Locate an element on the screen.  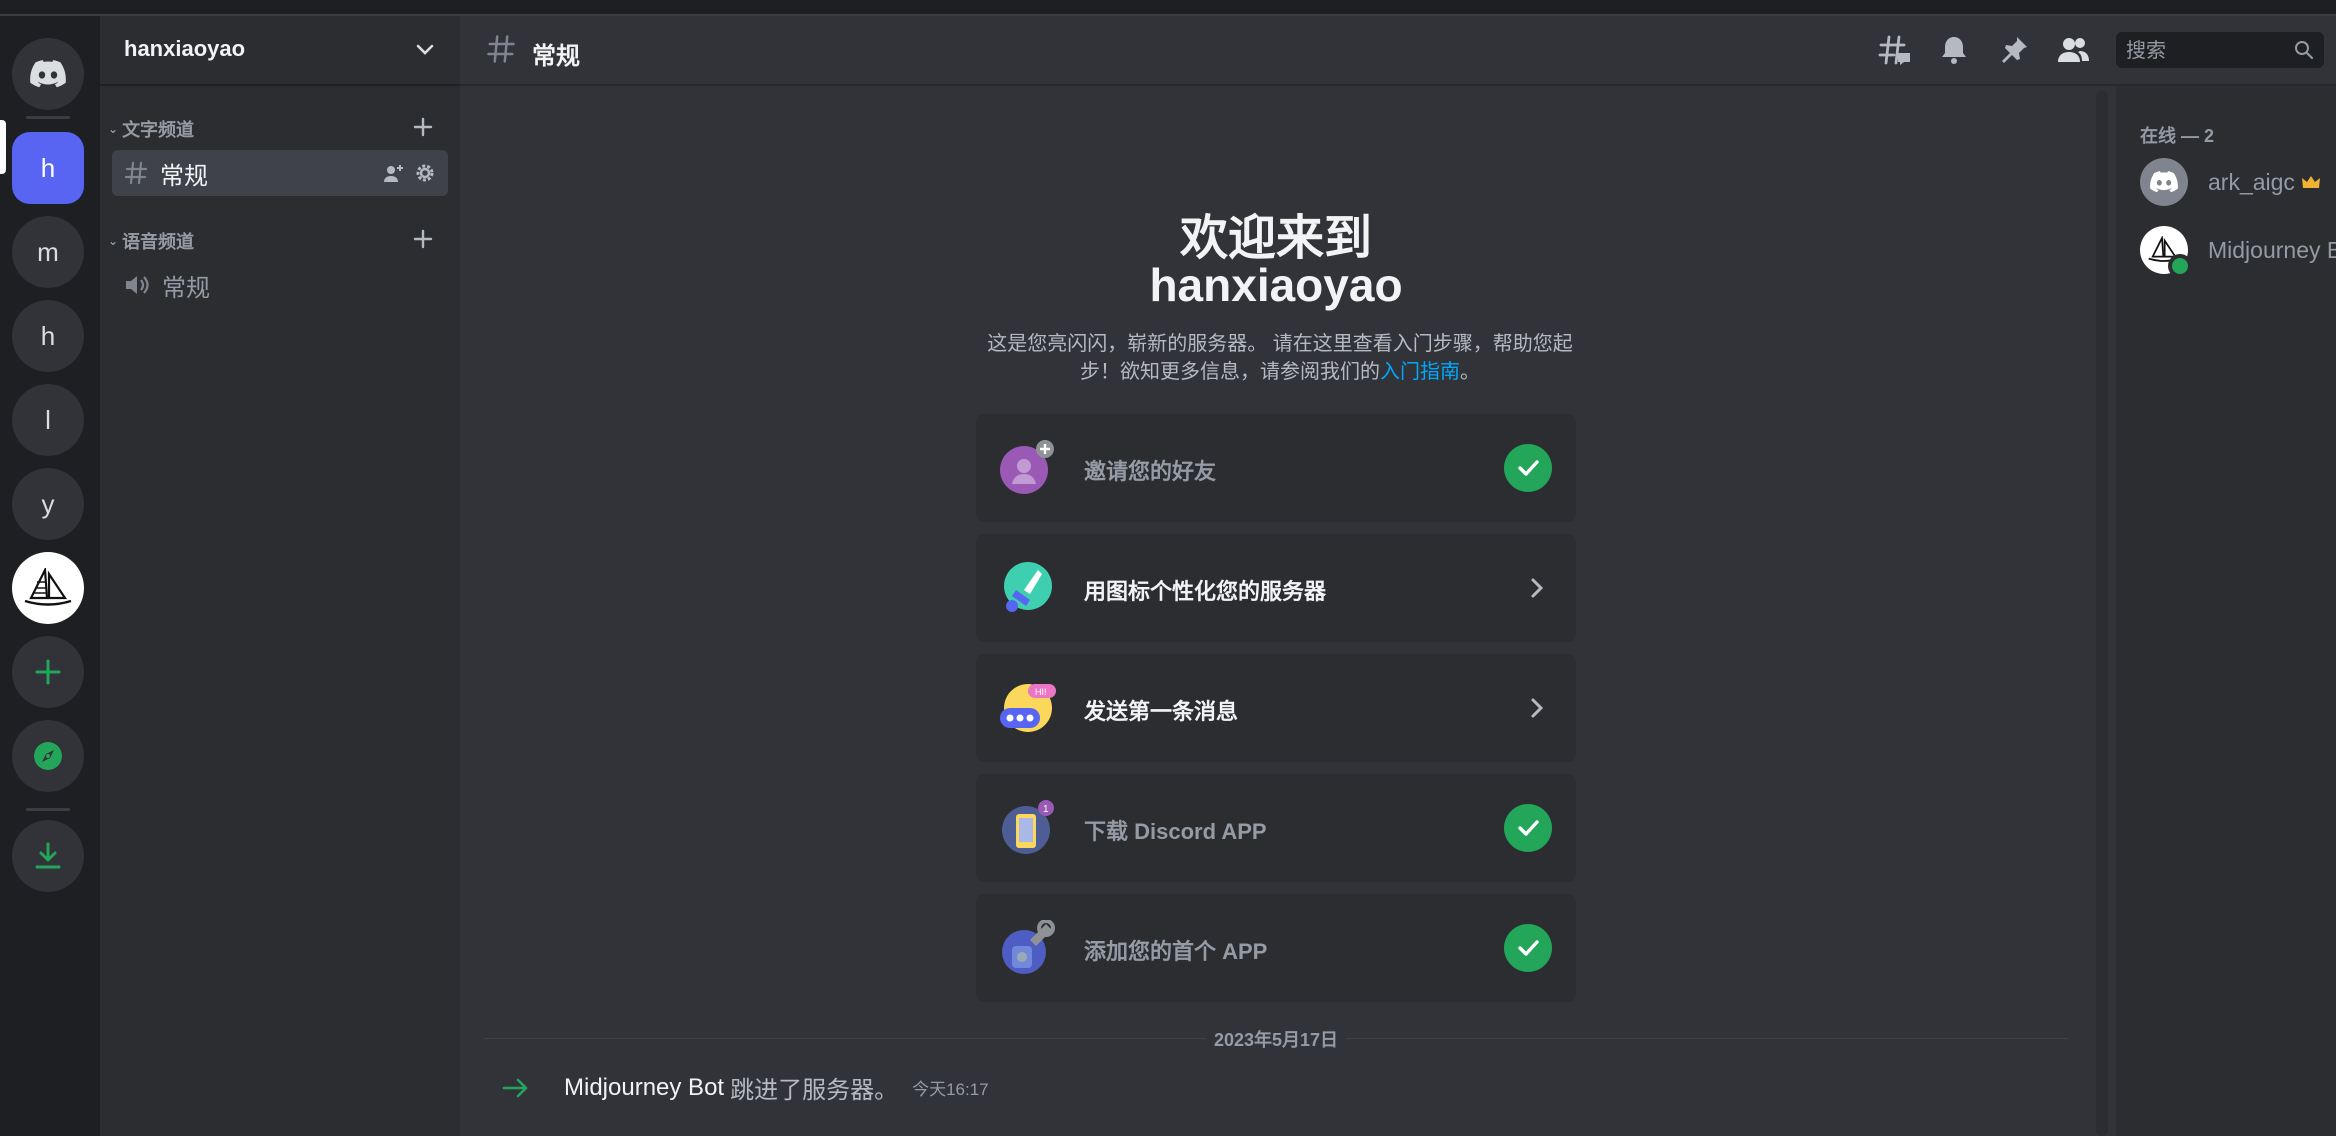
checklist-card-add-app: 添加您的首个 APP is located at coordinates (1276, 948).